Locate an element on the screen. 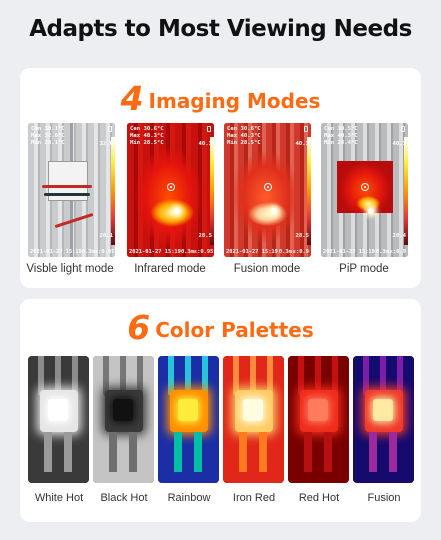 The height and width of the screenshot is (540, 441). palette-image-iron-red is located at coordinates (253, 419).